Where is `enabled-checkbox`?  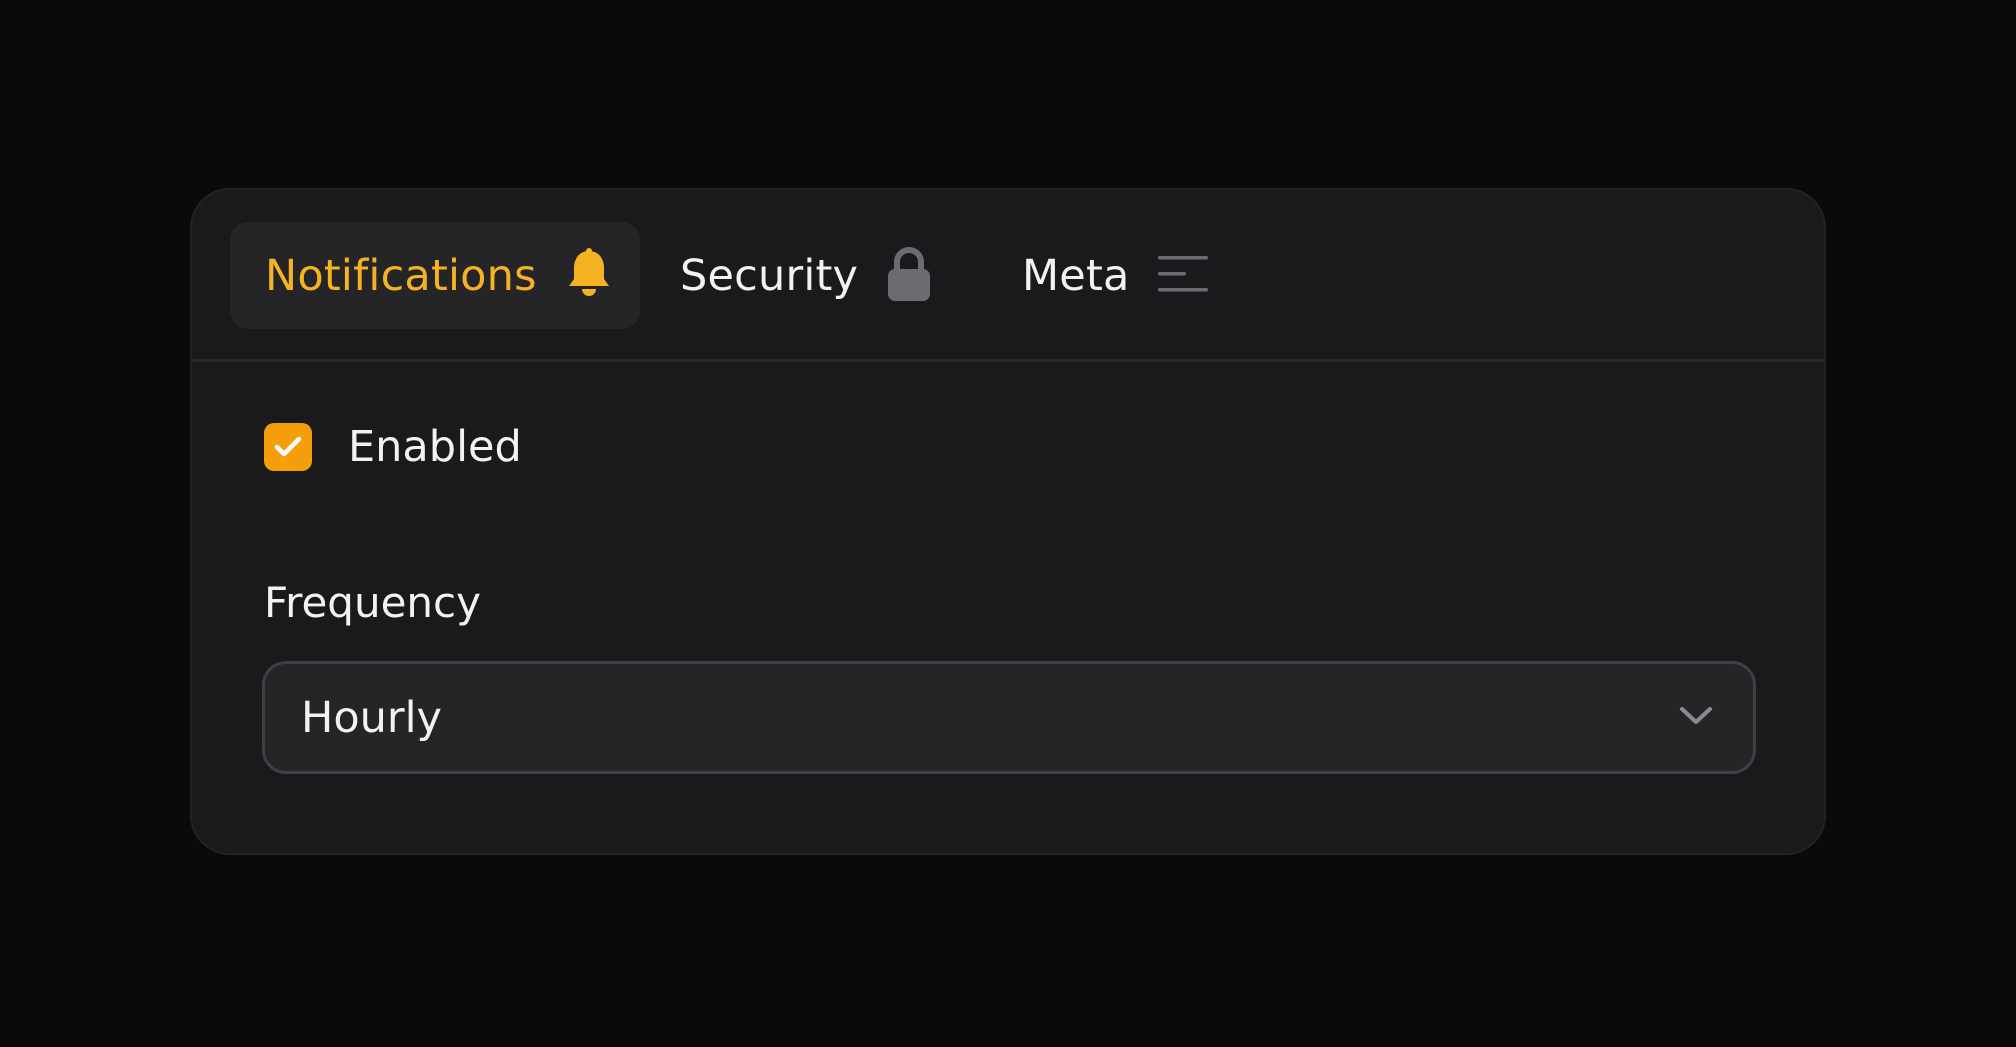 enabled-checkbox is located at coordinates (288, 447).